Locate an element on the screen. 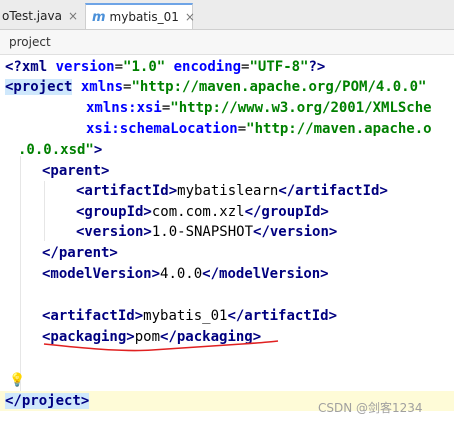  code-line: <parent> is located at coordinates (76, 171).